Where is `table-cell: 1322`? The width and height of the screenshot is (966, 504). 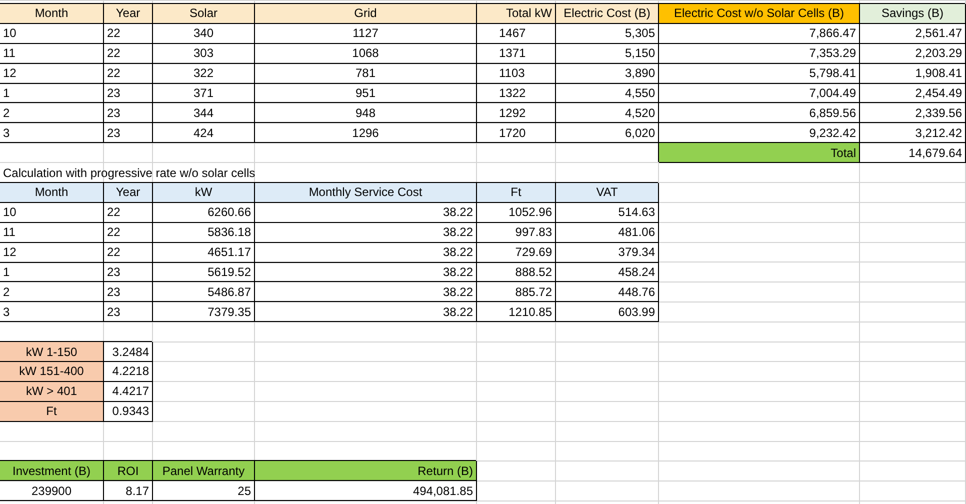 table-cell: 1322 is located at coordinates (516, 94).